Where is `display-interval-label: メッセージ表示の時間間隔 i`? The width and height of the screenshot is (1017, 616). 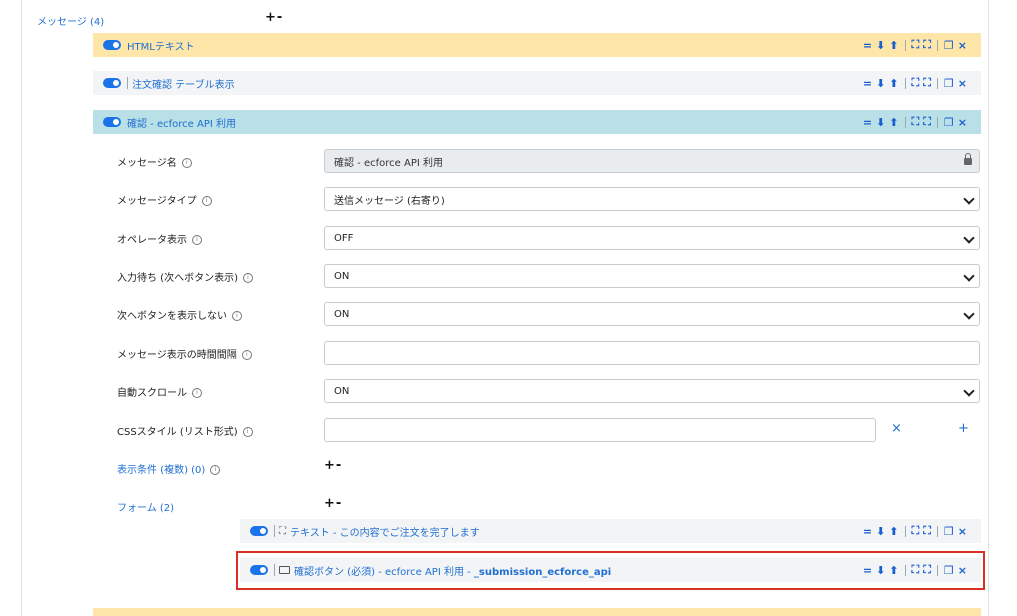
display-interval-label: メッセージ表示の時間間隔 i is located at coordinates (184, 353).